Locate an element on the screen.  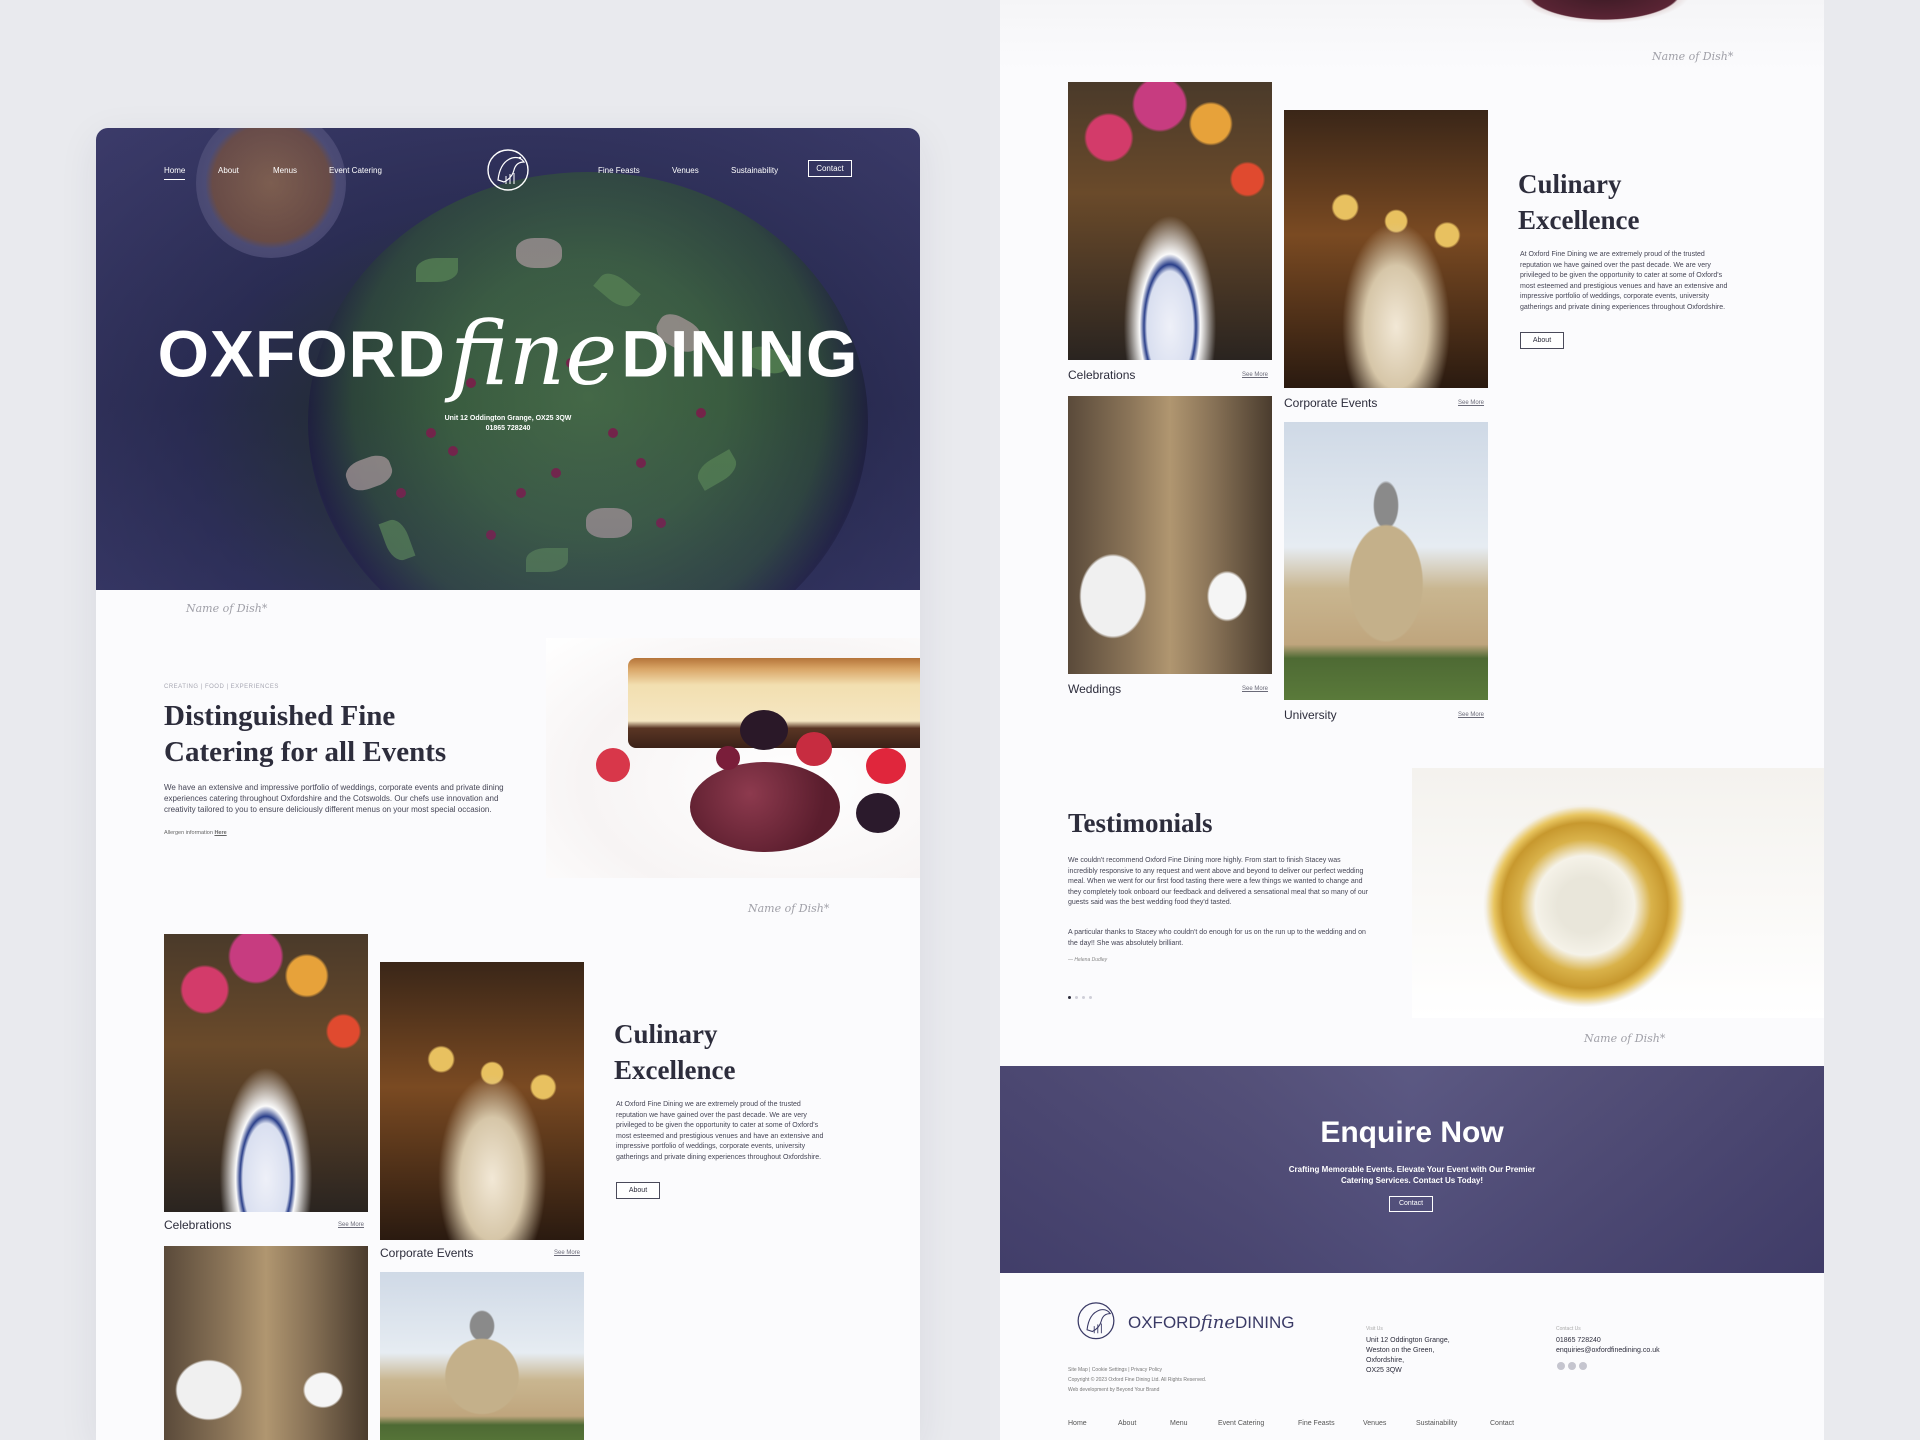
top-dish-caption: Name of Dish* is located at coordinates (1693, 56).